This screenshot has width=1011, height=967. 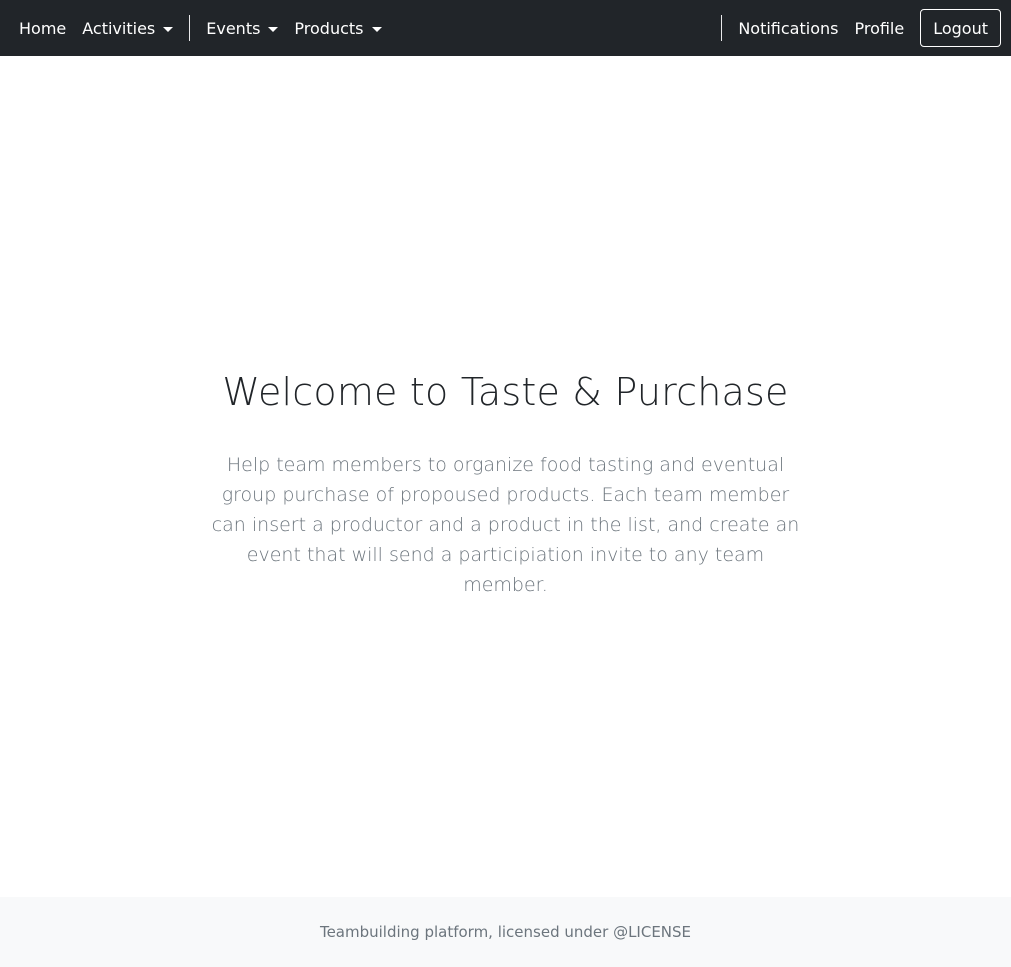 I want to click on nav-divider-right, so click(x=722, y=28).